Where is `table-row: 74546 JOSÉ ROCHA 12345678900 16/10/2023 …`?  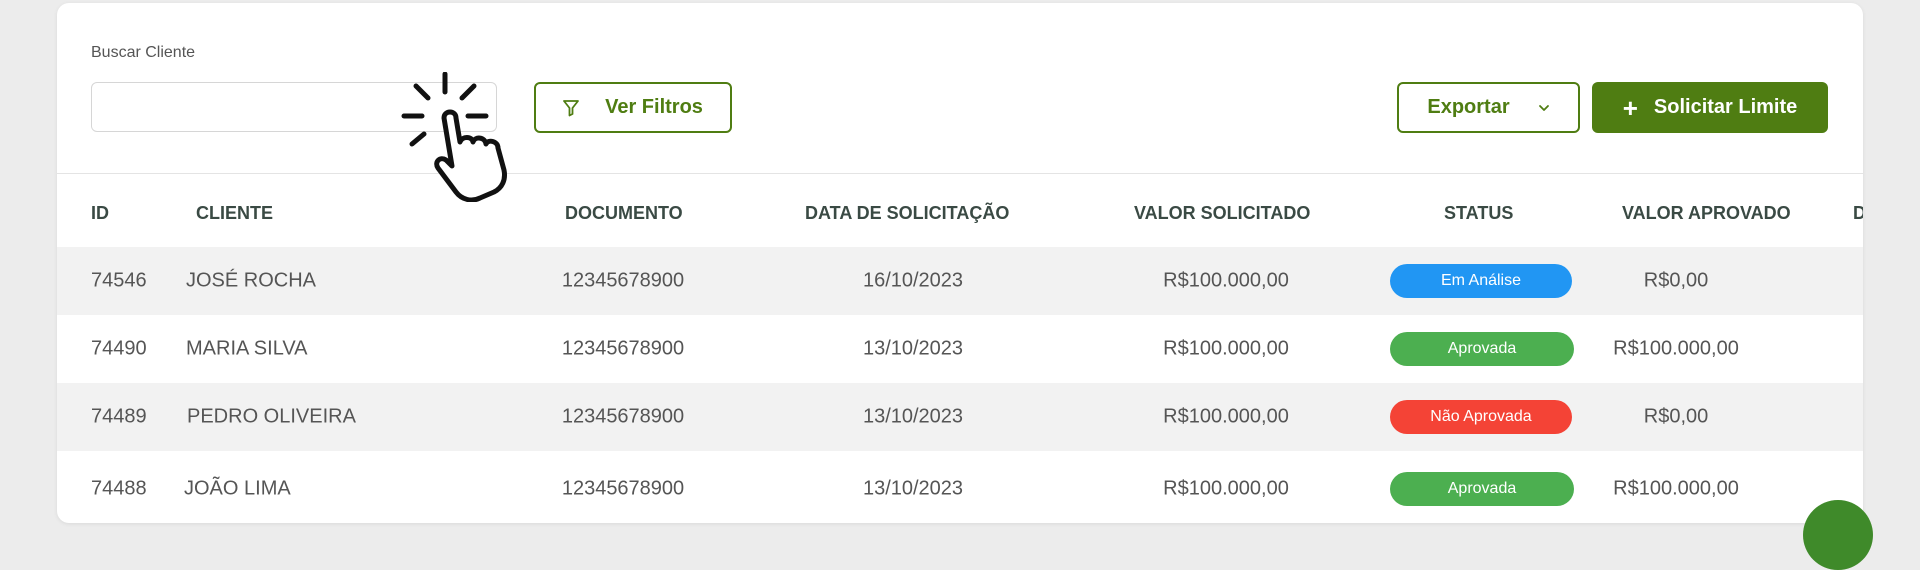
table-row: 74546 JOSÉ ROCHA 12345678900 16/10/2023 … is located at coordinates (960, 281).